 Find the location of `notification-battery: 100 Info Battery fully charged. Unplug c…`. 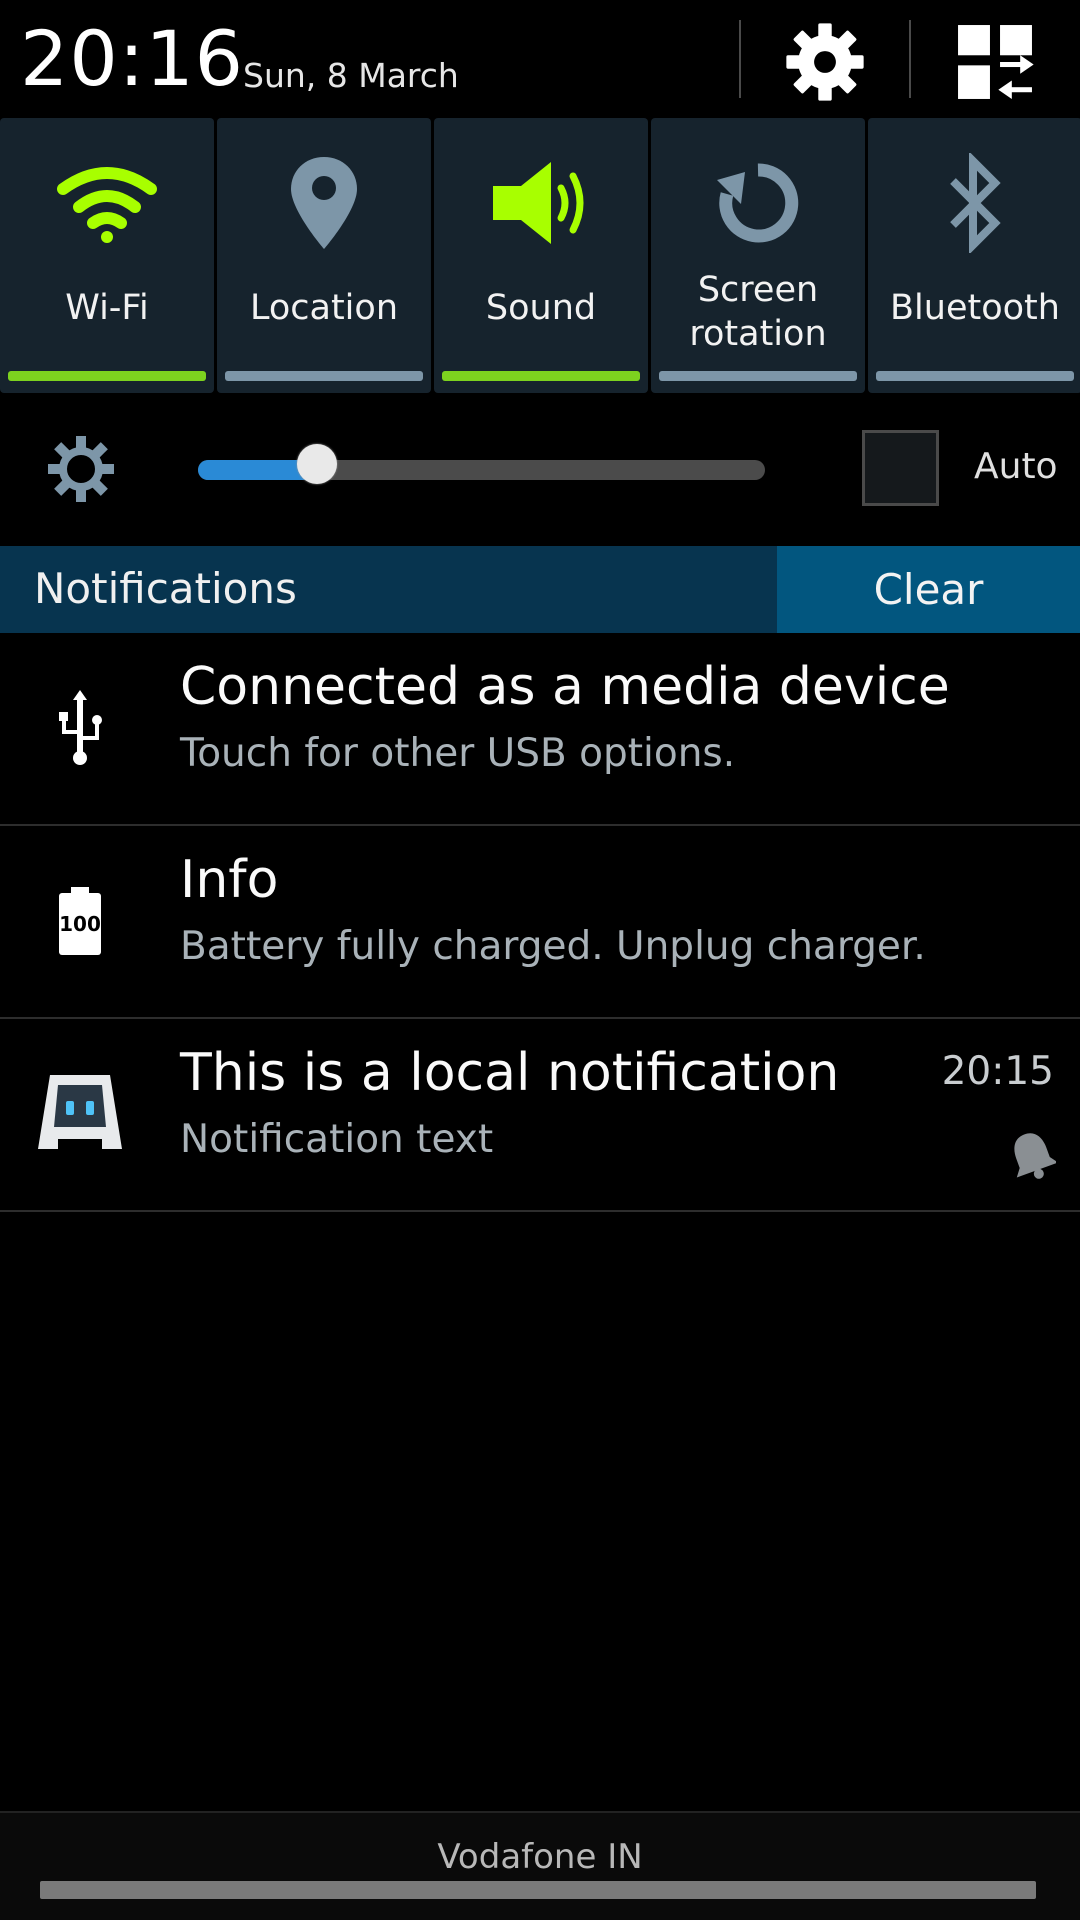

notification-battery: 100 Info Battery fully charged. Unplug c… is located at coordinates (540, 922).